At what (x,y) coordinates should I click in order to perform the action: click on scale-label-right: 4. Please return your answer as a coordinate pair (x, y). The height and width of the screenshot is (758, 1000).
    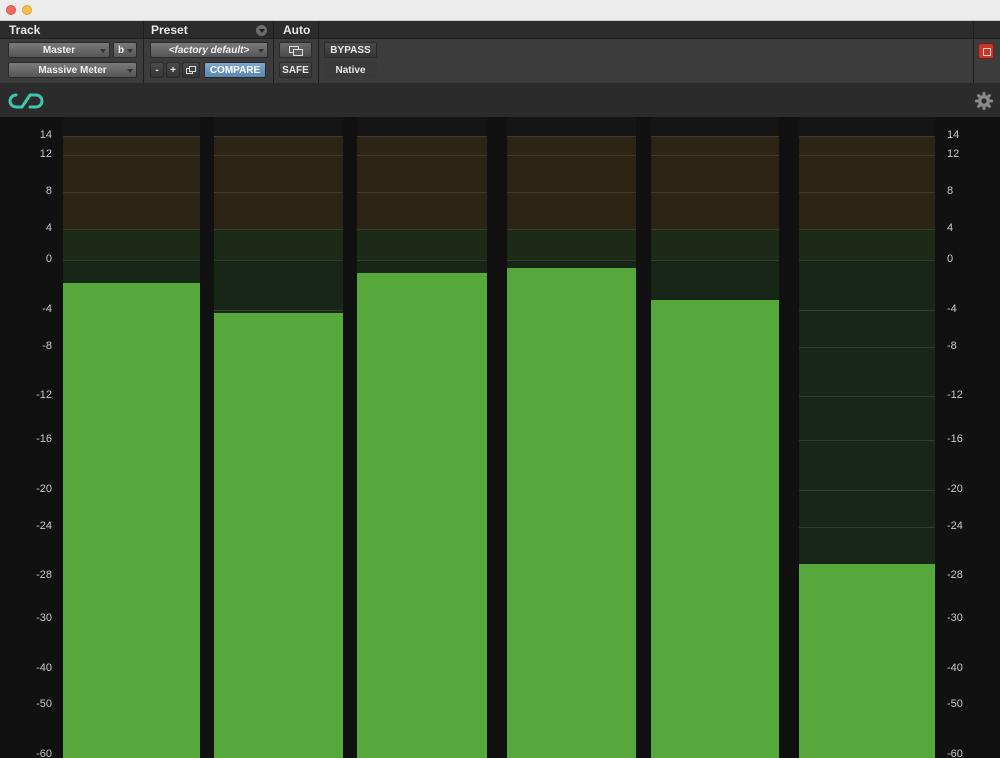
    Looking at the image, I should click on (950, 228).